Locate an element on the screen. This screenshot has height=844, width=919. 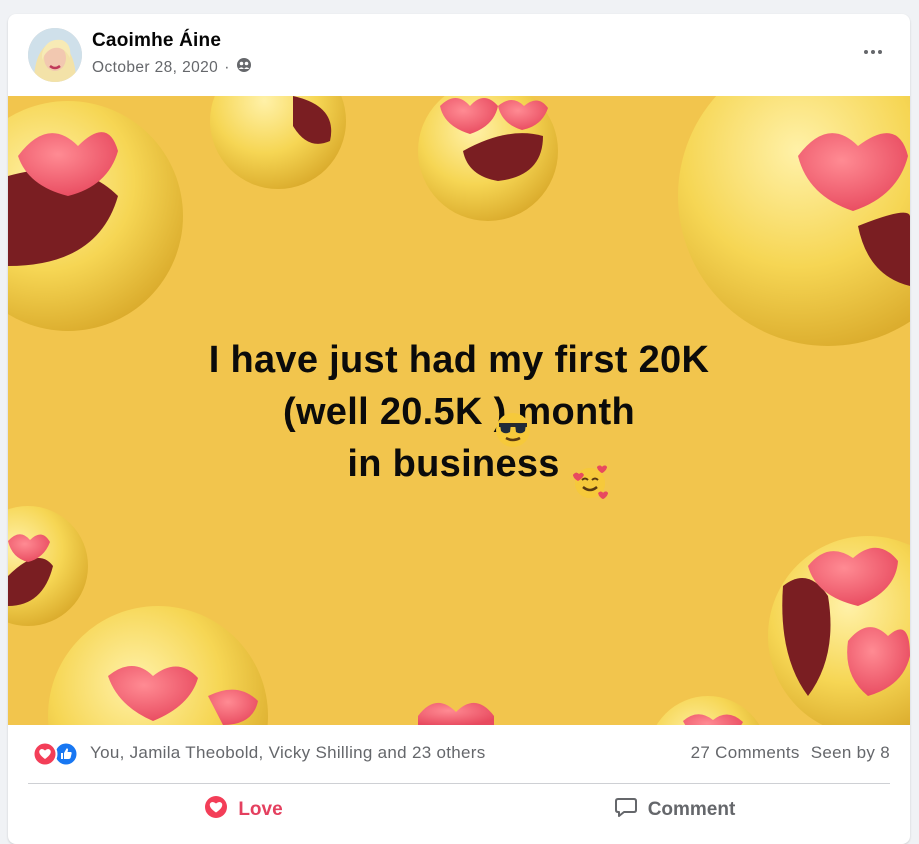
comment-button: Comment is located at coordinates (674, 810).